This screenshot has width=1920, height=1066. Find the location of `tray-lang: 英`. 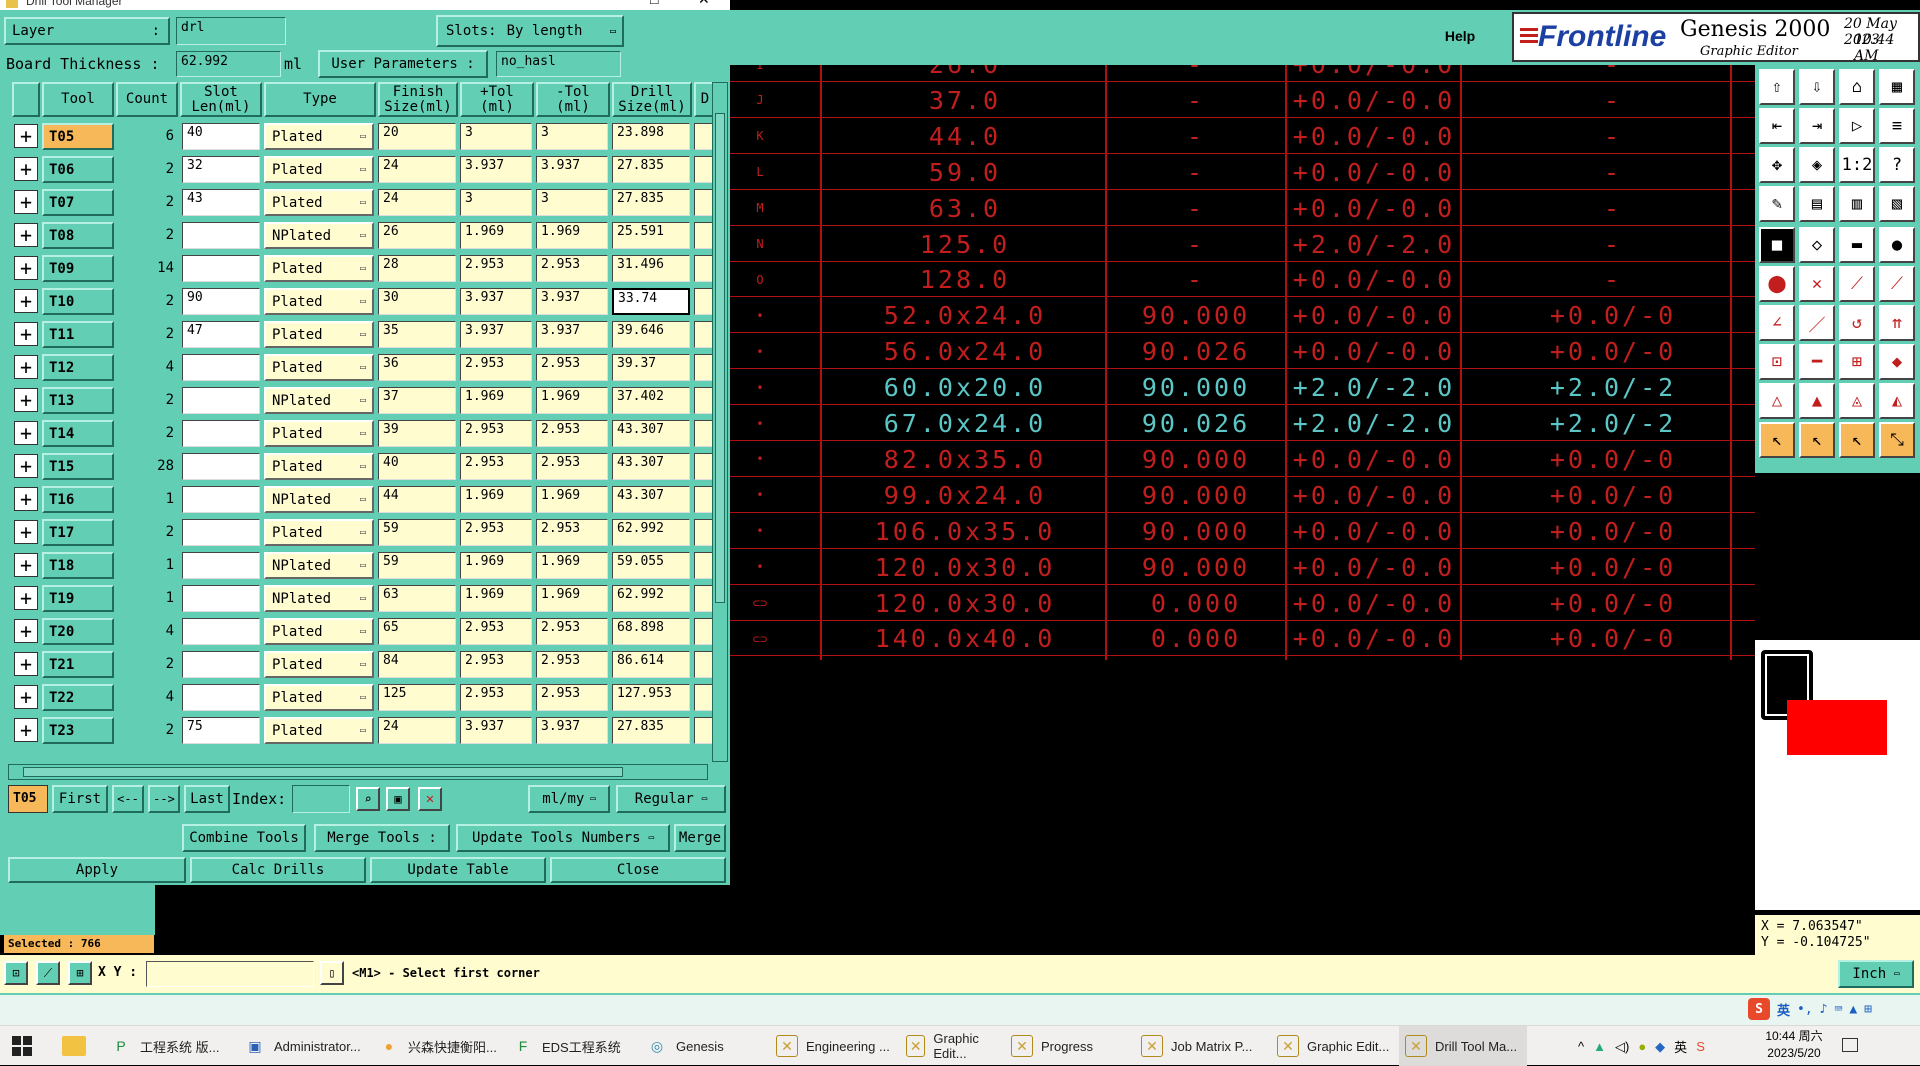

tray-lang: 英 is located at coordinates (1680, 1046).